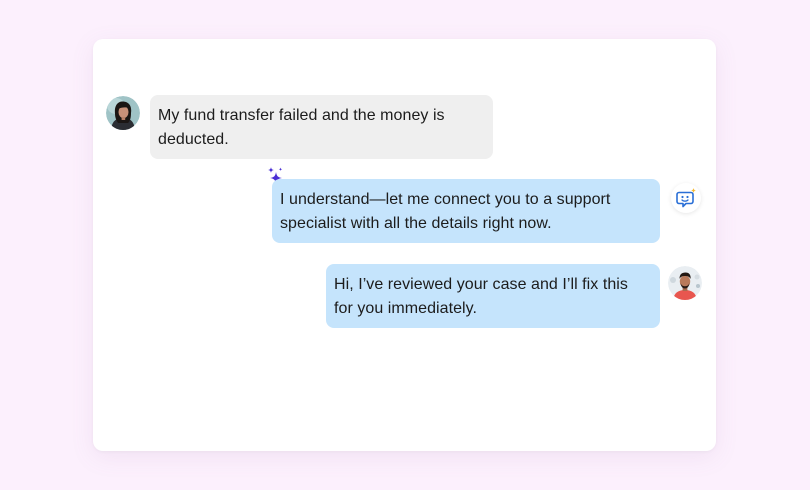  I want to click on man-avatar-icon, so click(685, 283).